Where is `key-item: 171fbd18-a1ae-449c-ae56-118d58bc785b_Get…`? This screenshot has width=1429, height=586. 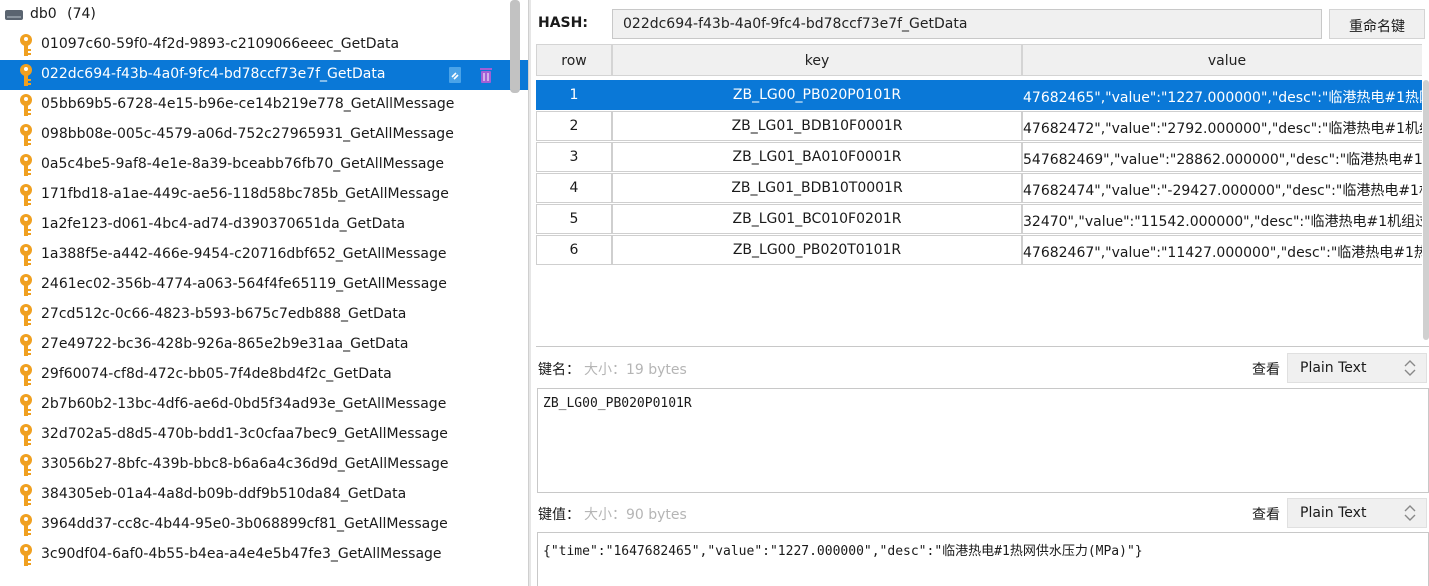 key-item: 171fbd18-a1ae-449c-ae56-118d58bc785b_Get… is located at coordinates (264, 195).